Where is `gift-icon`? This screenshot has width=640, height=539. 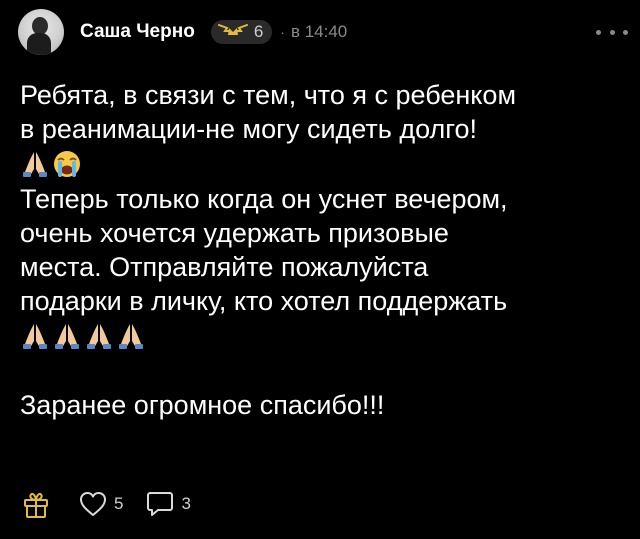 gift-icon is located at coordinates (36, 505).